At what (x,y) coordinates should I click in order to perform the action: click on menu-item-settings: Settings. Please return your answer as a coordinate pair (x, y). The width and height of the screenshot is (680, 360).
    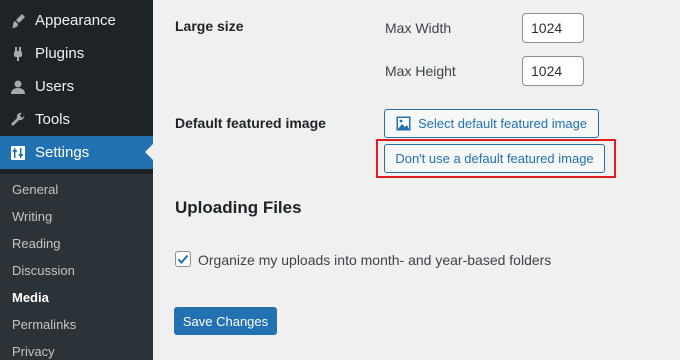
    Looking at the image, I should click on (76, 152).